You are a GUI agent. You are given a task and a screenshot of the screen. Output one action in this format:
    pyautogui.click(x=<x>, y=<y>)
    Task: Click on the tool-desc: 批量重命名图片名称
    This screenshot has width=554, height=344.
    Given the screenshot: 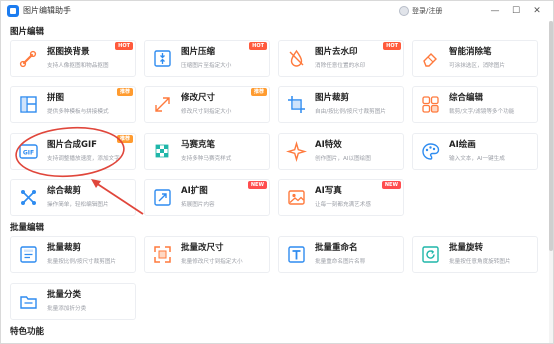 What is the action you would take?
    pyautogui.click(x=340, y=262)
    